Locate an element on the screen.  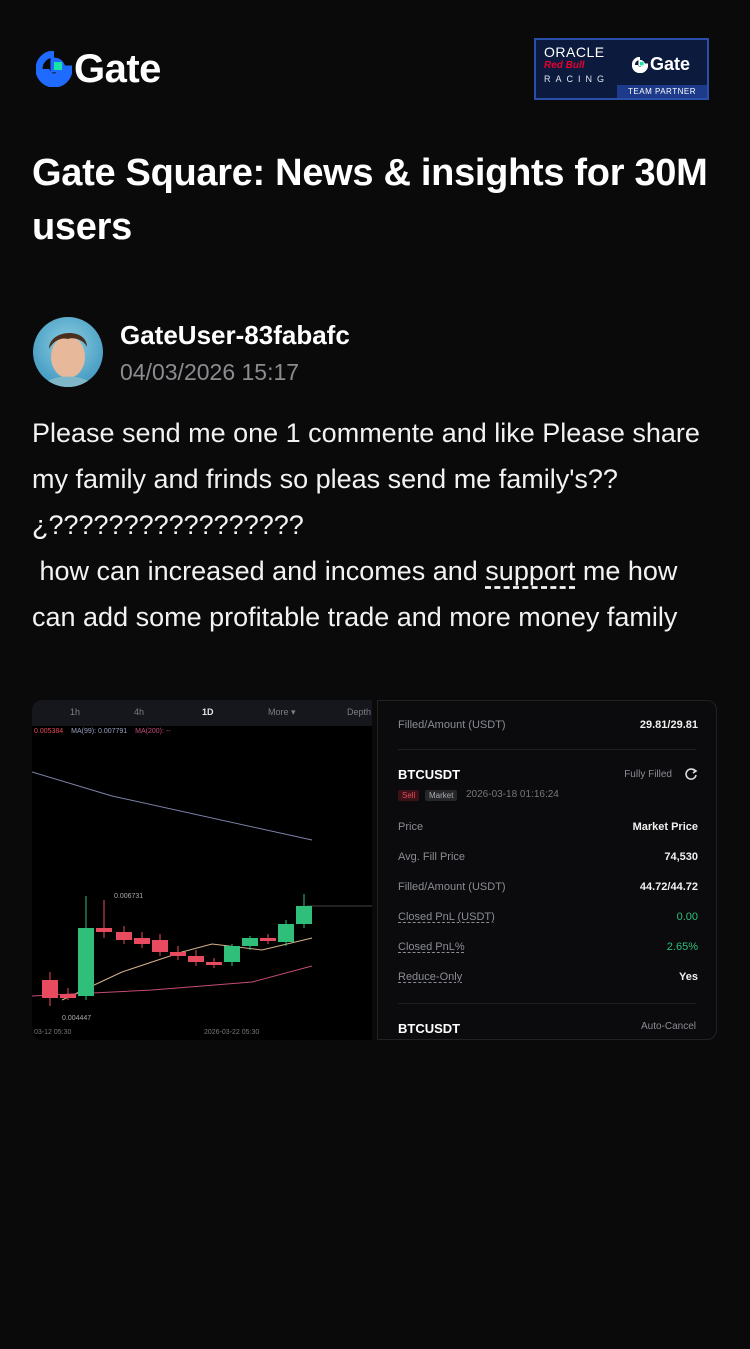
post-support-link: support is located at coordinates (530, 571).